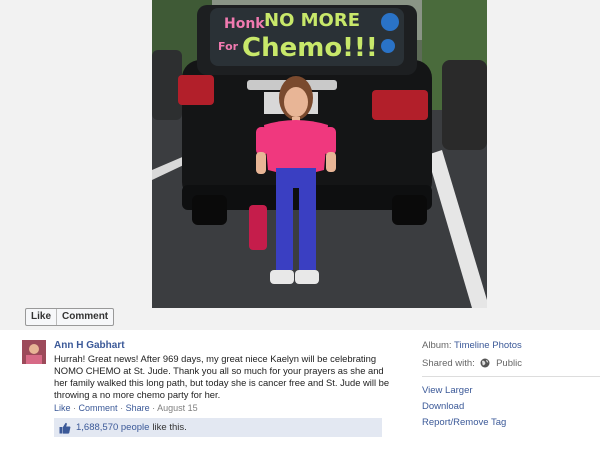  I want to click on album-row: Album: Timeline Photos, so click(472, 346).